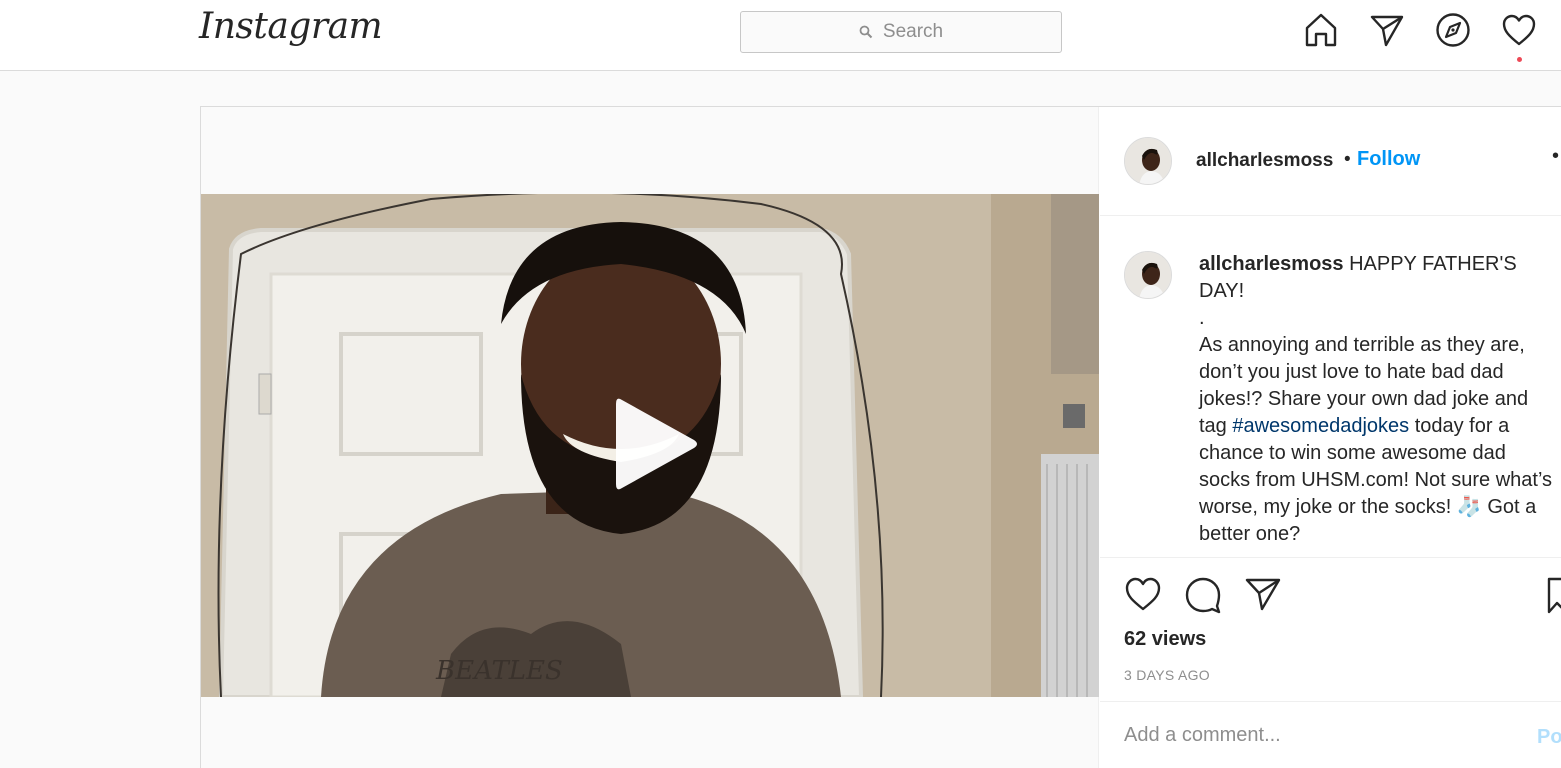  I want to click on caption-username: allcharlesmoss, so click(1271, 264).